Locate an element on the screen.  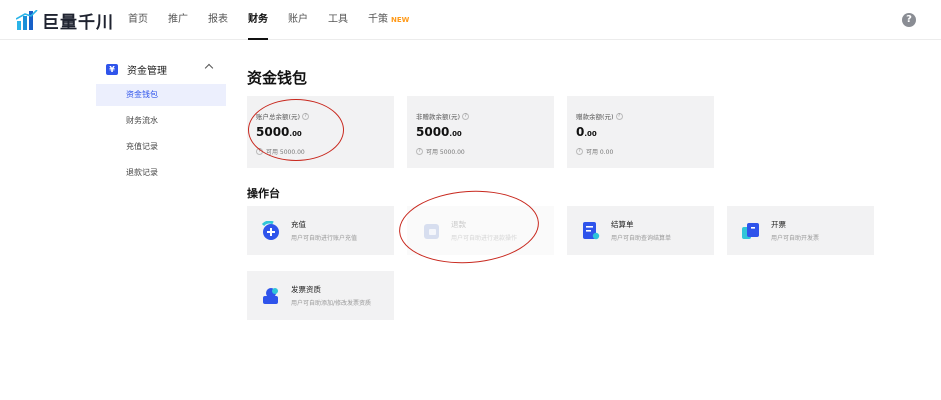
balance-label: 非赠款余额(元)? is located at coordinates (480, 116).